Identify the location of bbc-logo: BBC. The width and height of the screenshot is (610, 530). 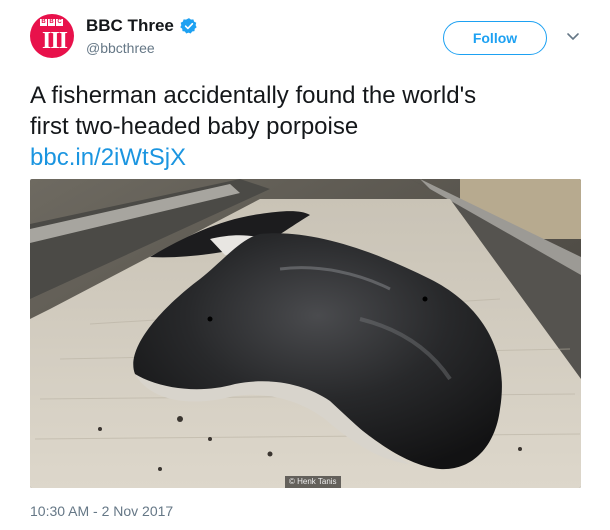
(51, 22).